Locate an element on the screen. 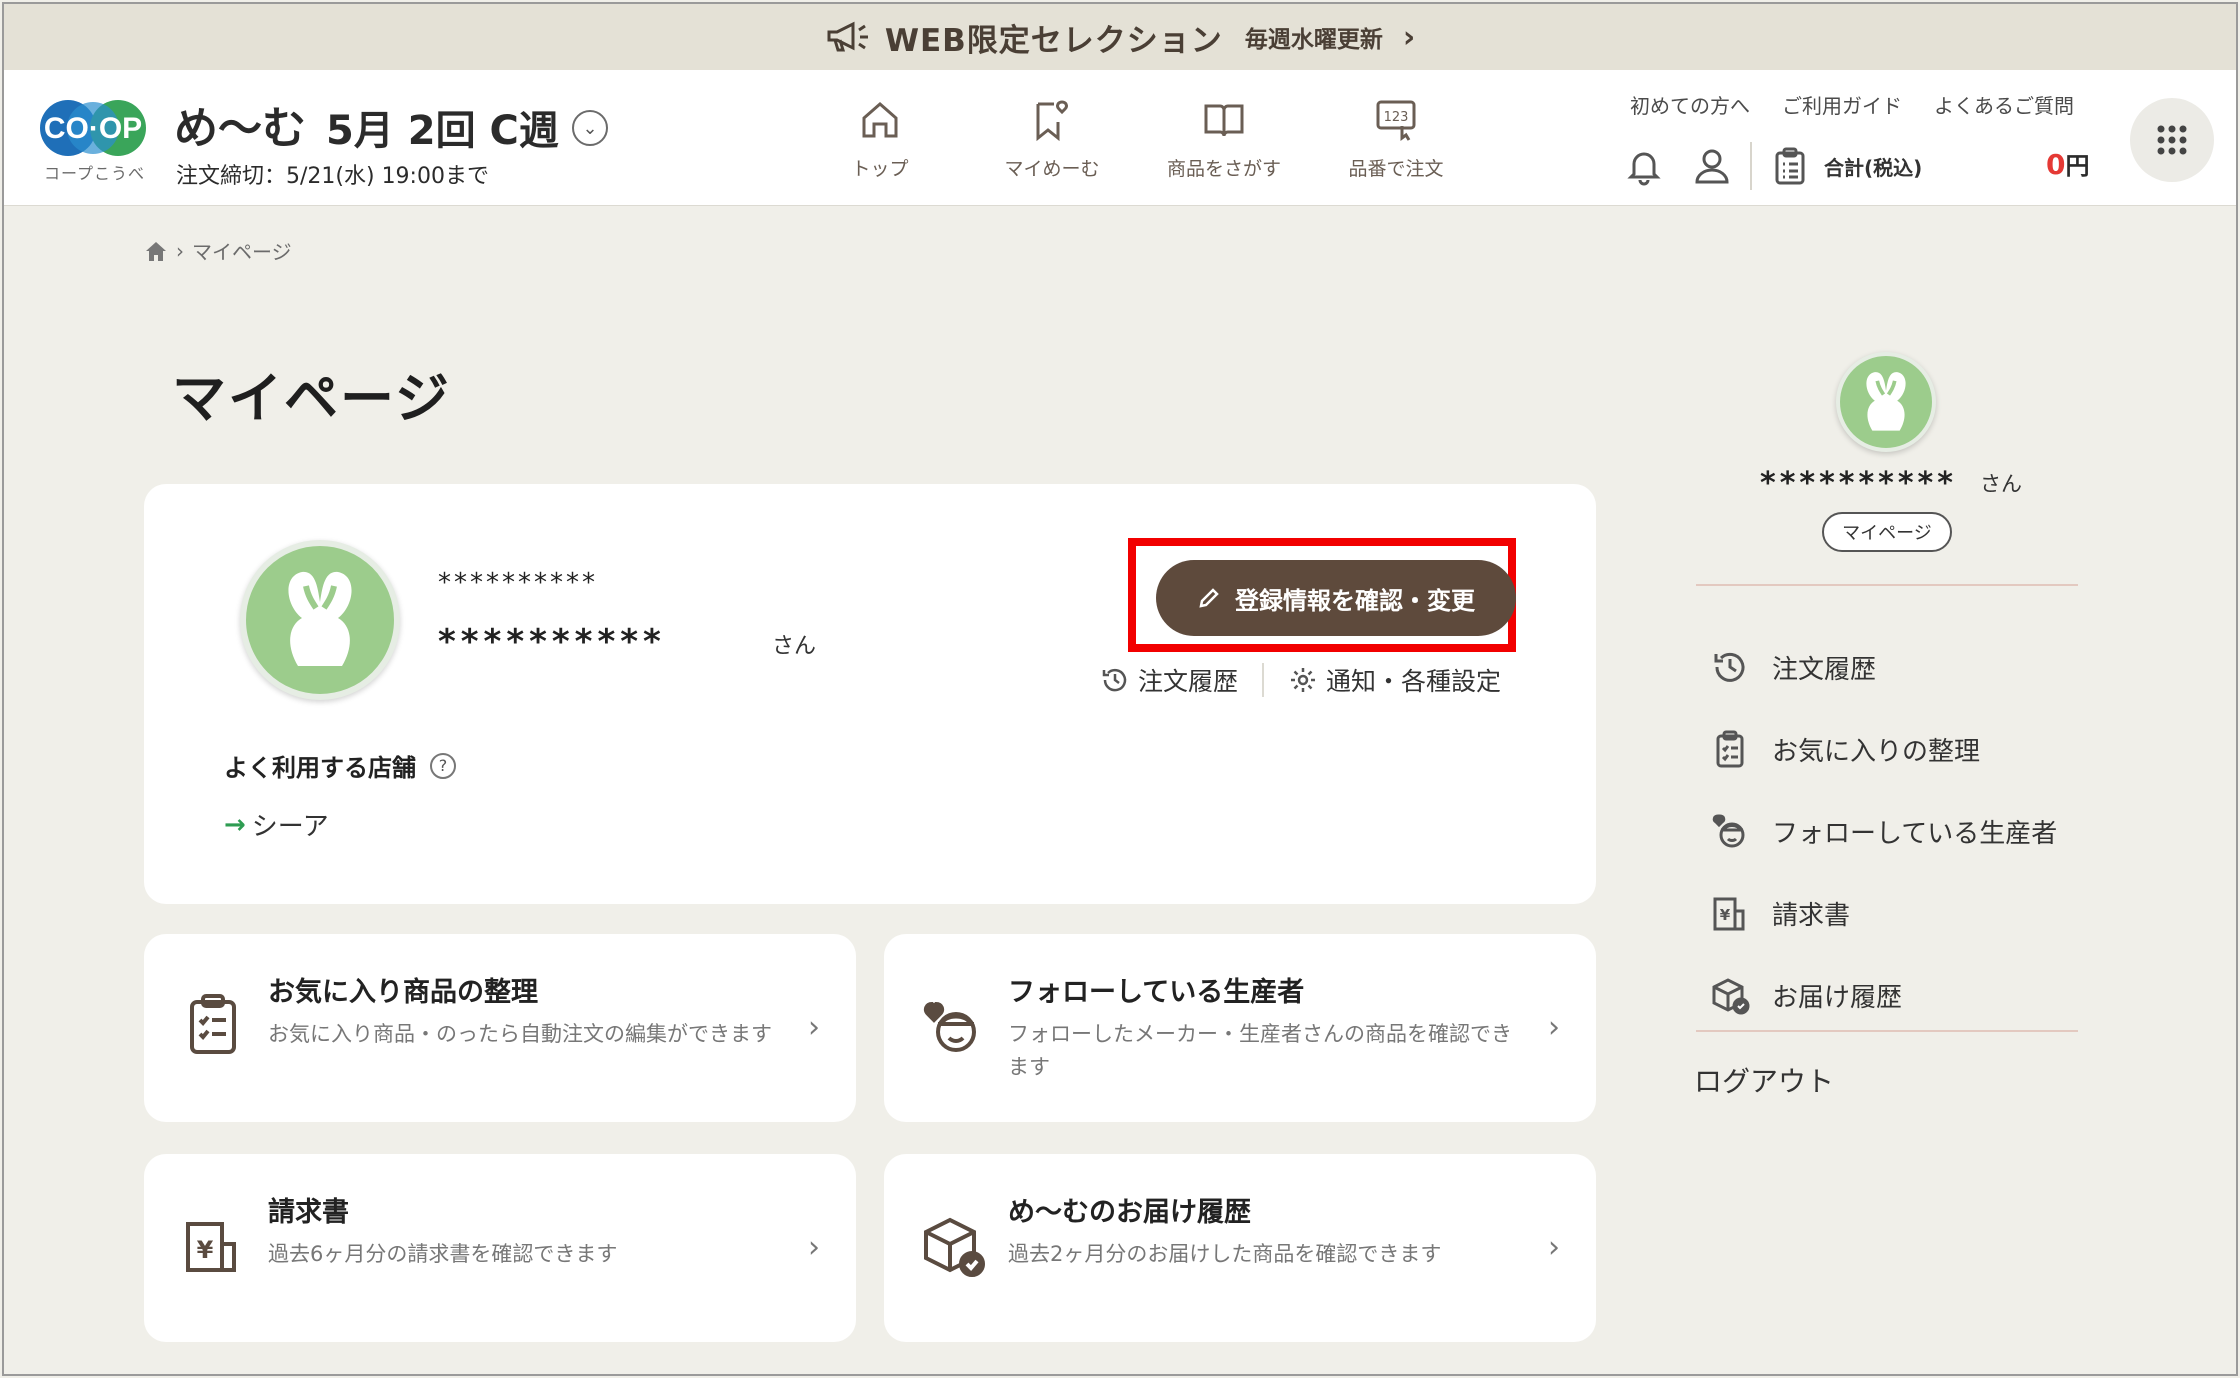 The width and height of the screenshot is (2240, 1378). sidebar-item-label: 請求書 is located at coordinates (1811, 915).